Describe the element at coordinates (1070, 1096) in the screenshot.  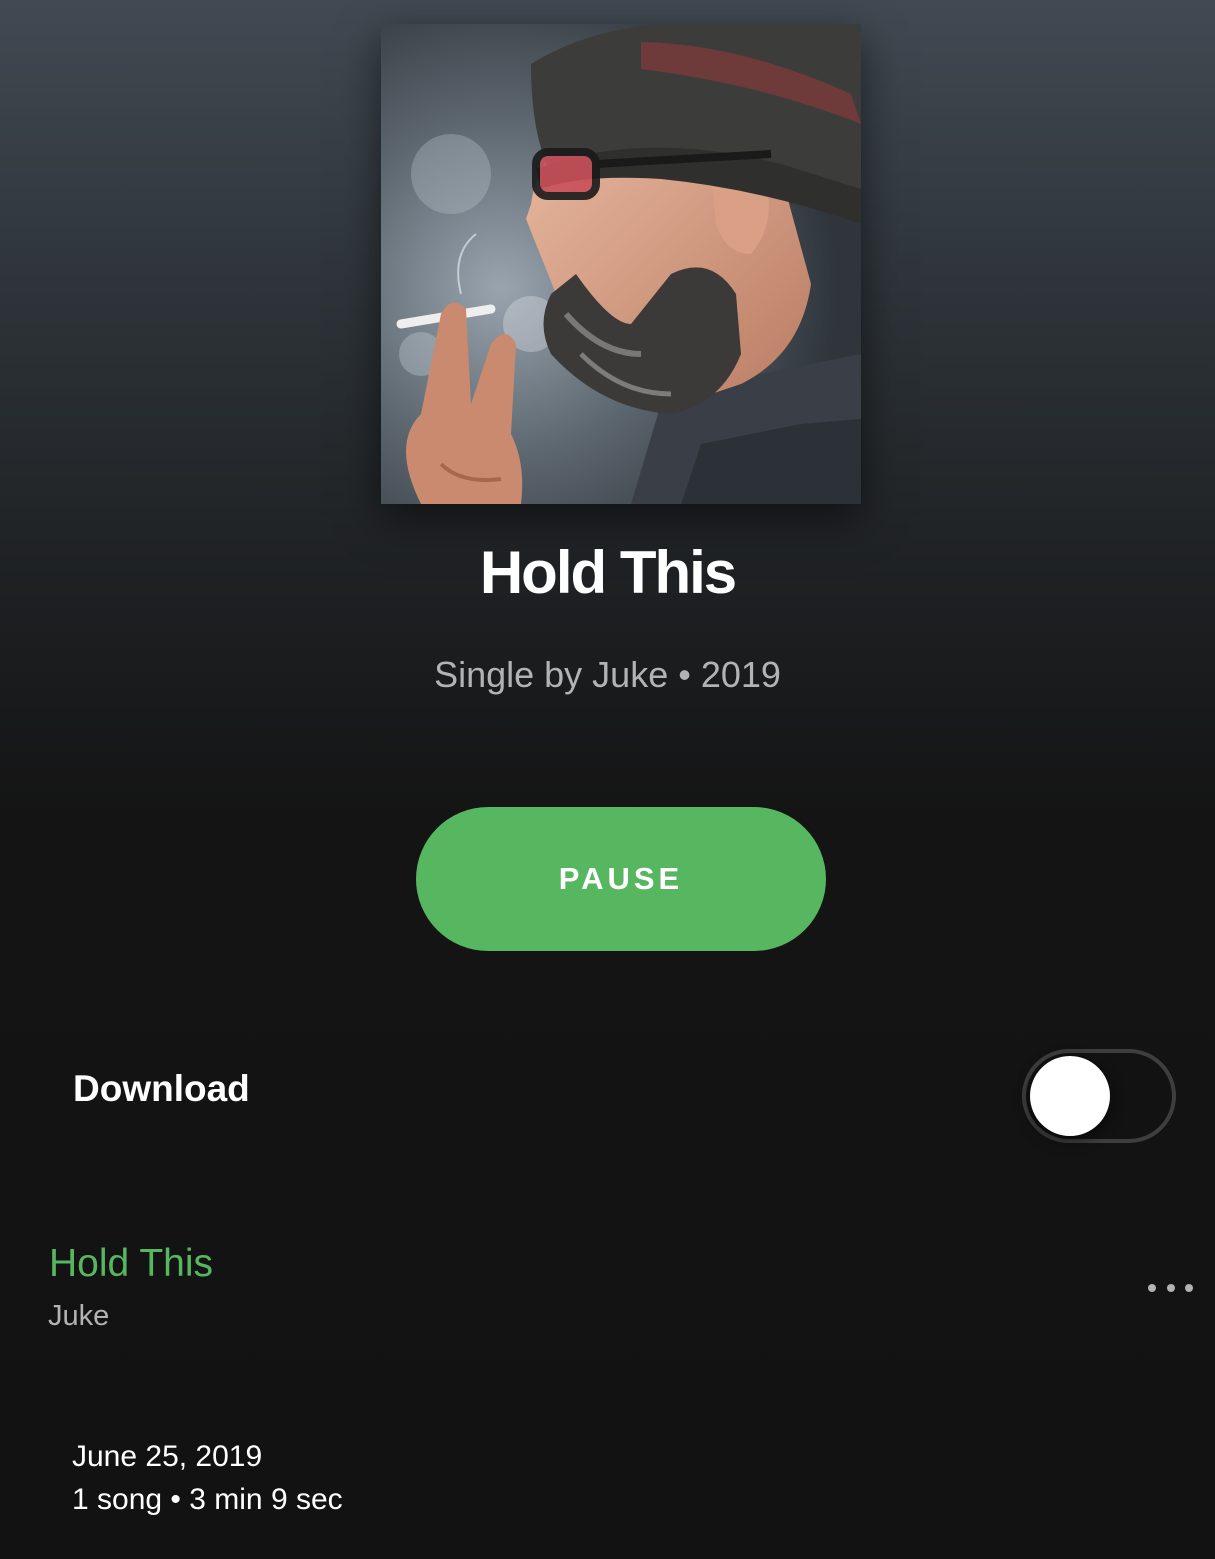
I see `toggle-knob` at that location.